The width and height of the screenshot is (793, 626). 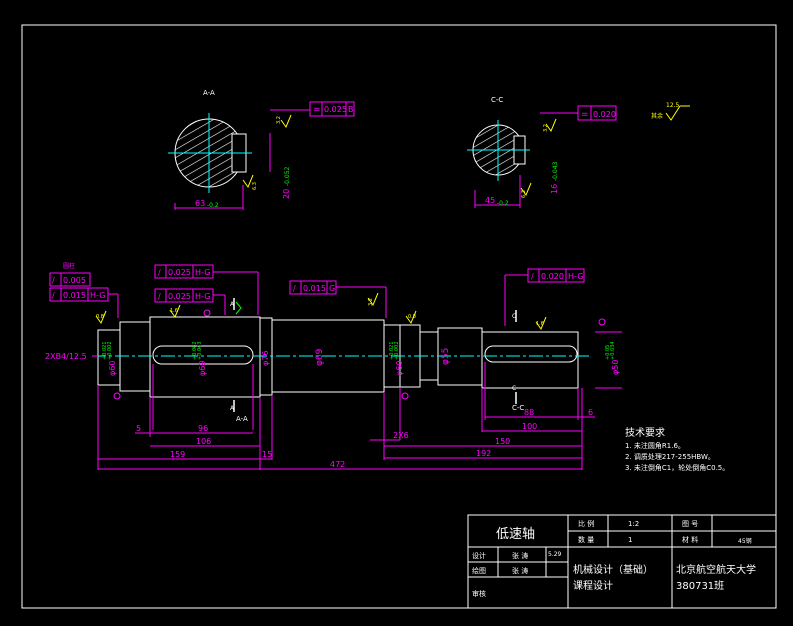 I want to click on section-c-c: C-C 45 -0.2 16 -0.043 = 0.020 3.2 6.3, so click(x=542, y=152).